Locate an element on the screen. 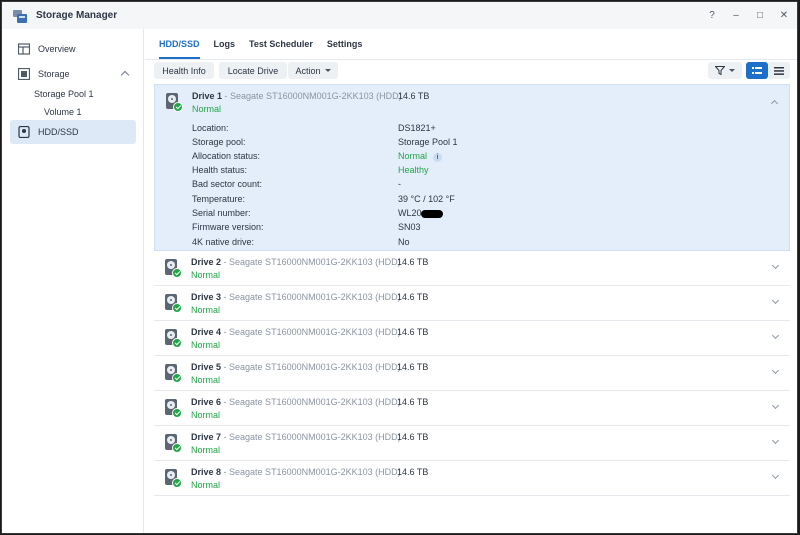  detail-value-pool: Storage Pool 1 is located at coordinates (428, 142).